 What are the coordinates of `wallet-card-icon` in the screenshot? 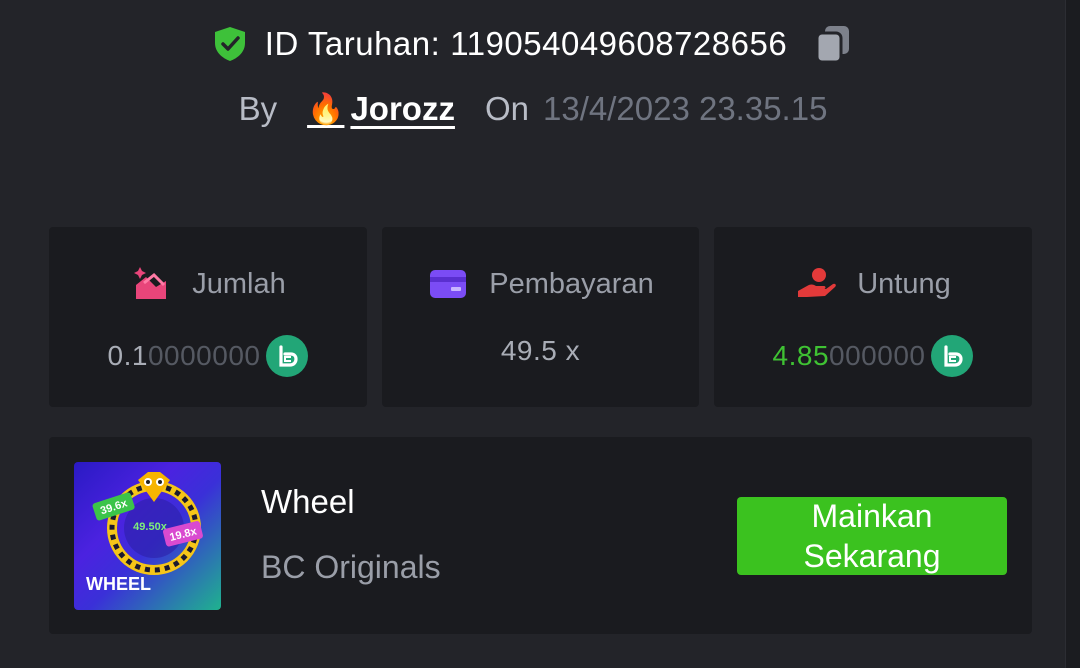 It's located at (448, 284).